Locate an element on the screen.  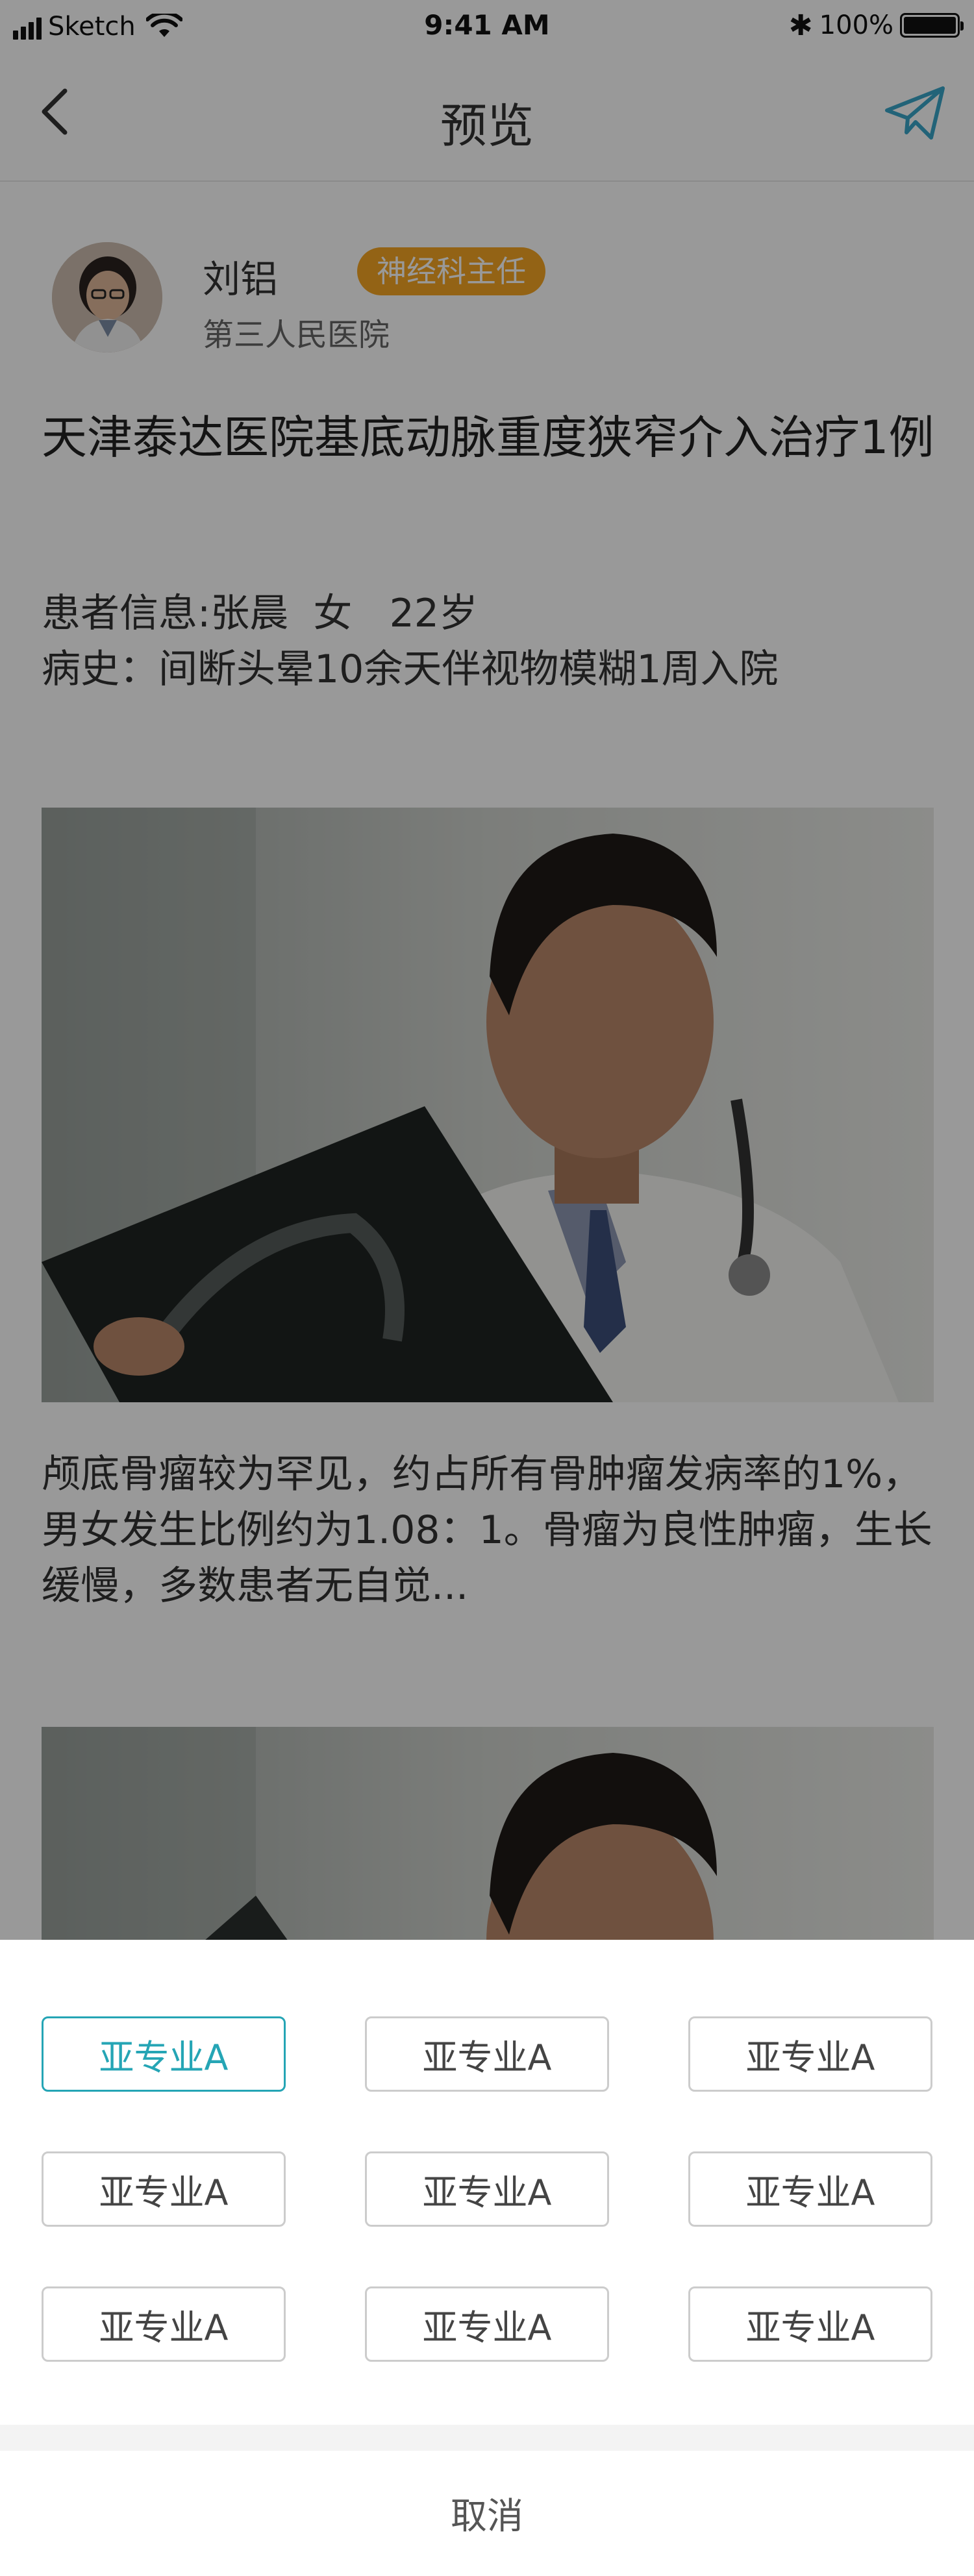
cancel-button: 取消 is located at coordinates (487, 2513).